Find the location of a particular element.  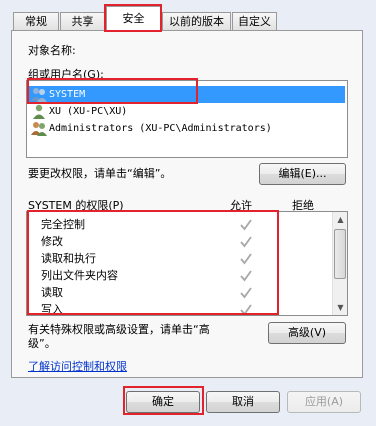

permission-name: 修改 is located at coordinates (52, 241).